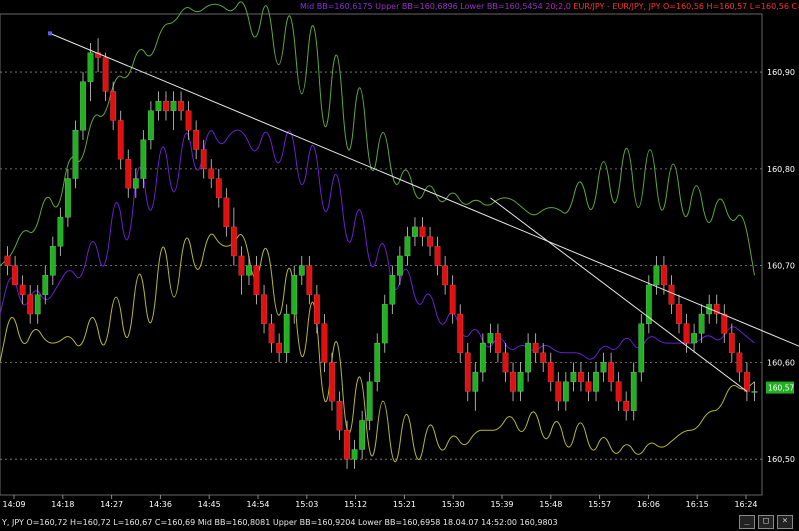 The image size is (799, 531). What do you see at coordinates (336, 6) in the screenshot?
I see `mid-bb-readout: Mid BB=160,6175` at bounding box center [336, 6].